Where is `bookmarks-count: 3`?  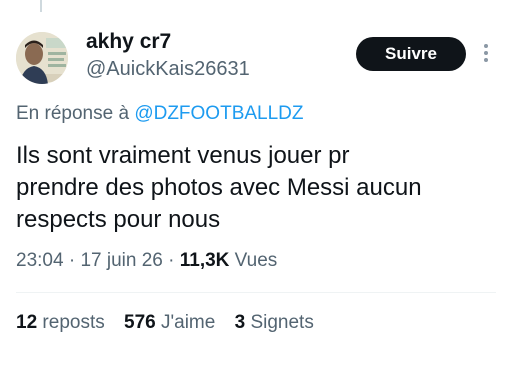
bookmarks-count: 3 is located at coordinates (240, 322).